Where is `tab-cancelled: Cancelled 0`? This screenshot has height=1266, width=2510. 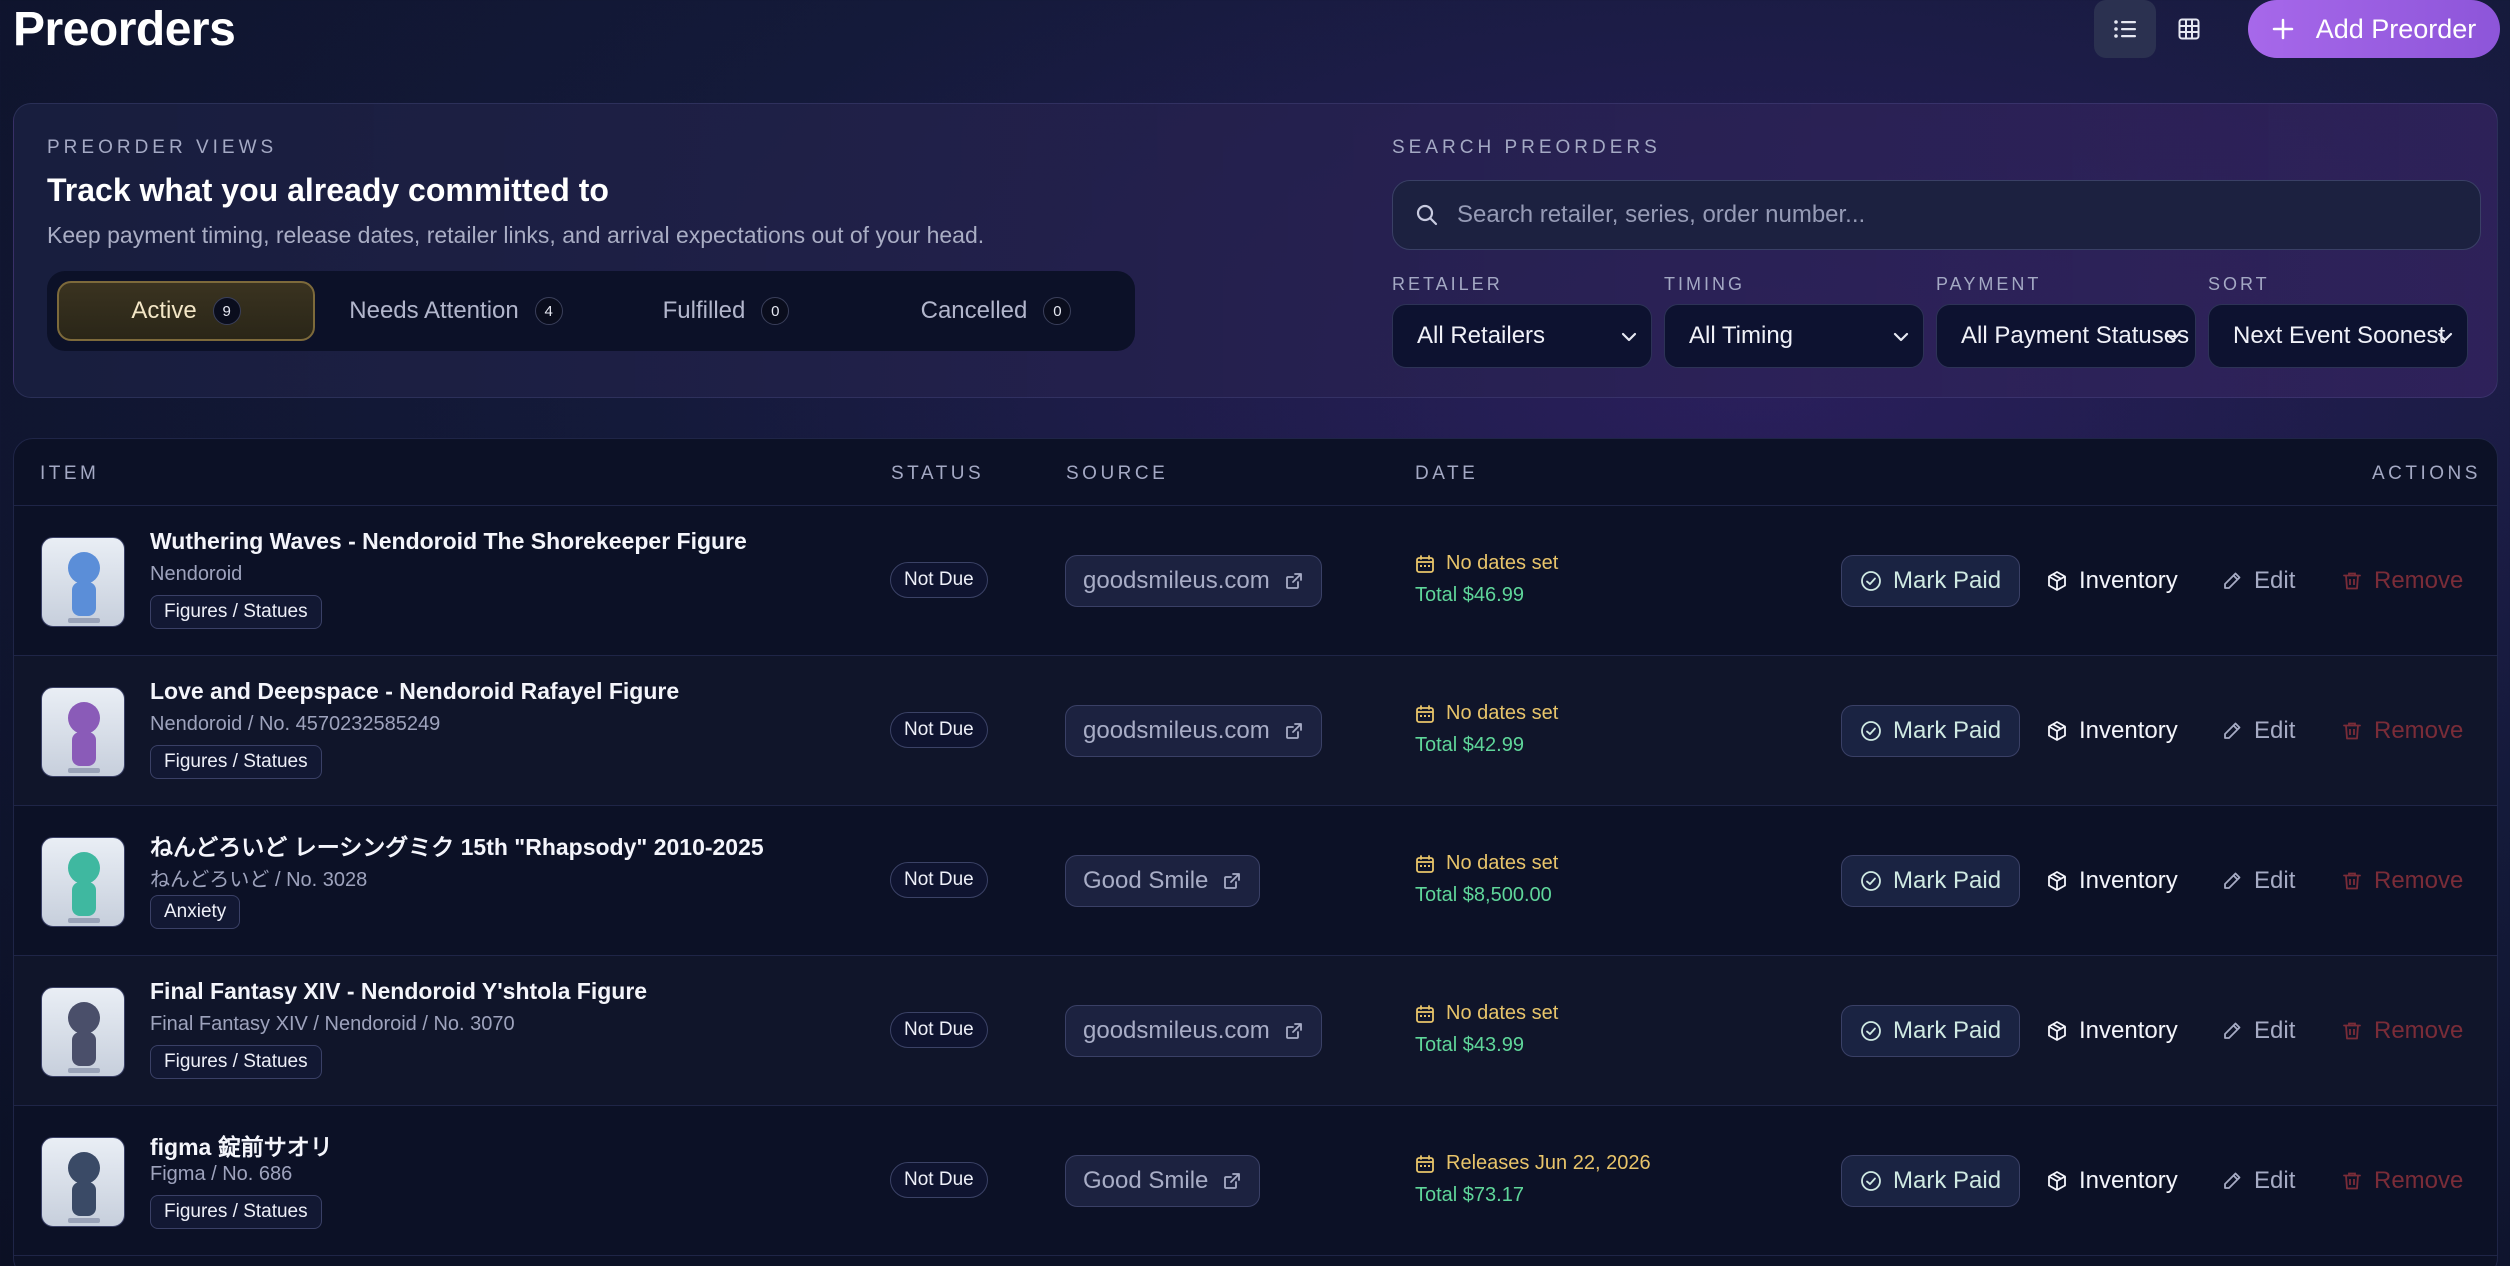
tab-cancelled: Cancelled 0 is located at coordinates (996, 311).